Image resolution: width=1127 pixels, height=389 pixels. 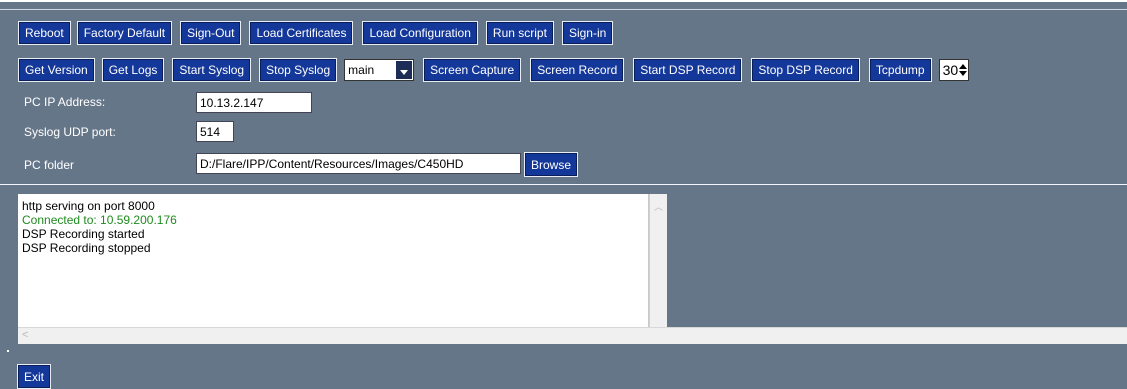 What do you see at coordinates (34, 376) in the screenshot?
I see `exit-button: Exit` at bounding box center [34, 376].